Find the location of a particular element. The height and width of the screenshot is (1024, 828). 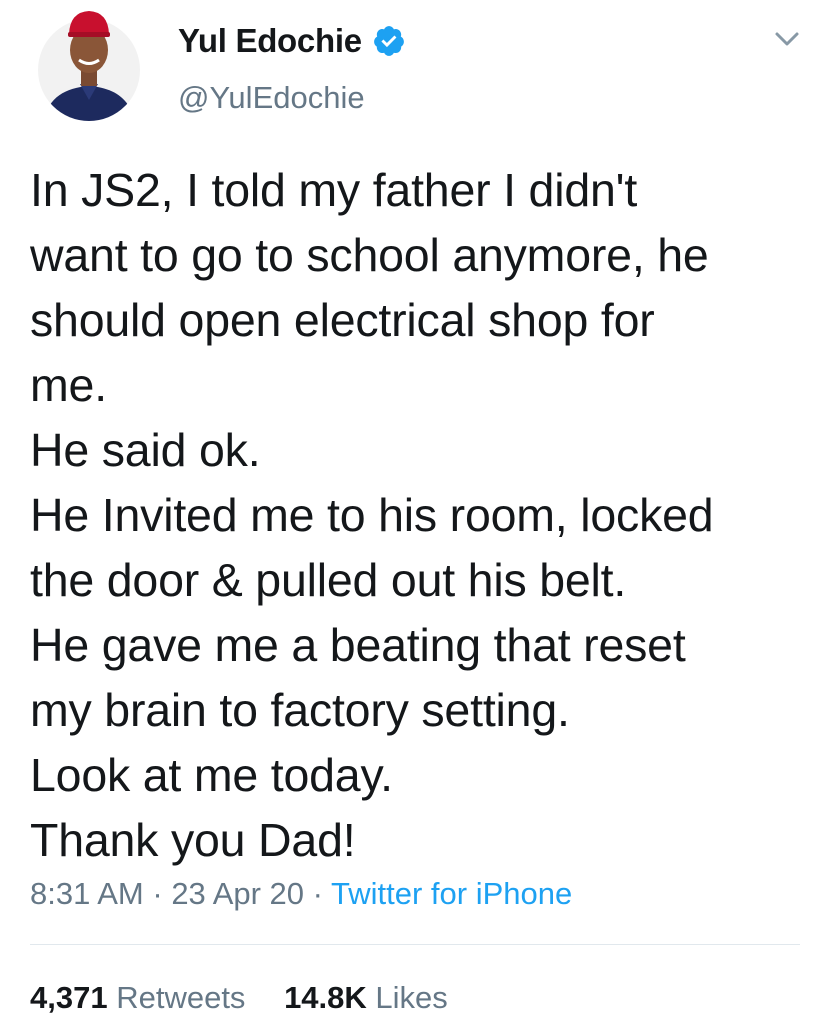

tweet-line: He Invited me to his room, locked is located at coordinates (372, 515).